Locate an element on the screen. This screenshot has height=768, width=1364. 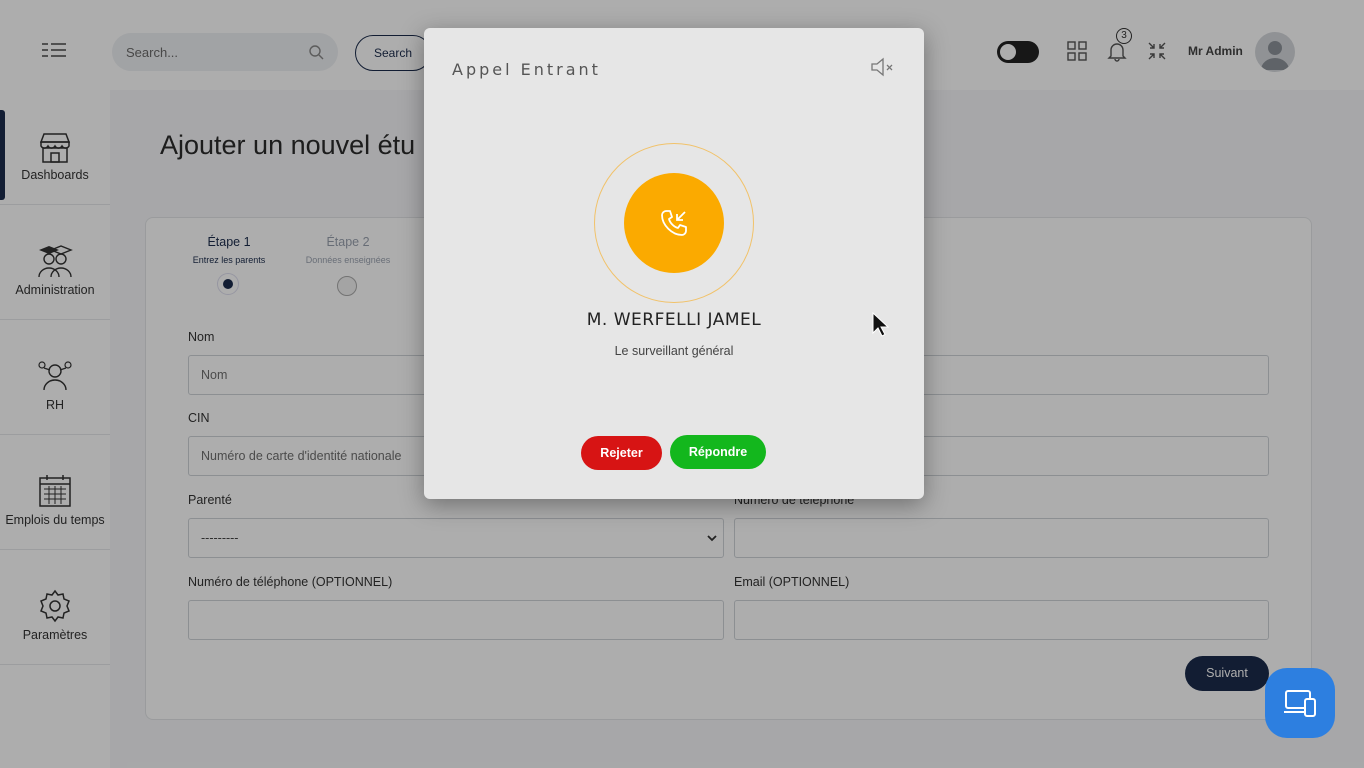
caller-role: Le surveillant général is located at coordinates (674, 351).